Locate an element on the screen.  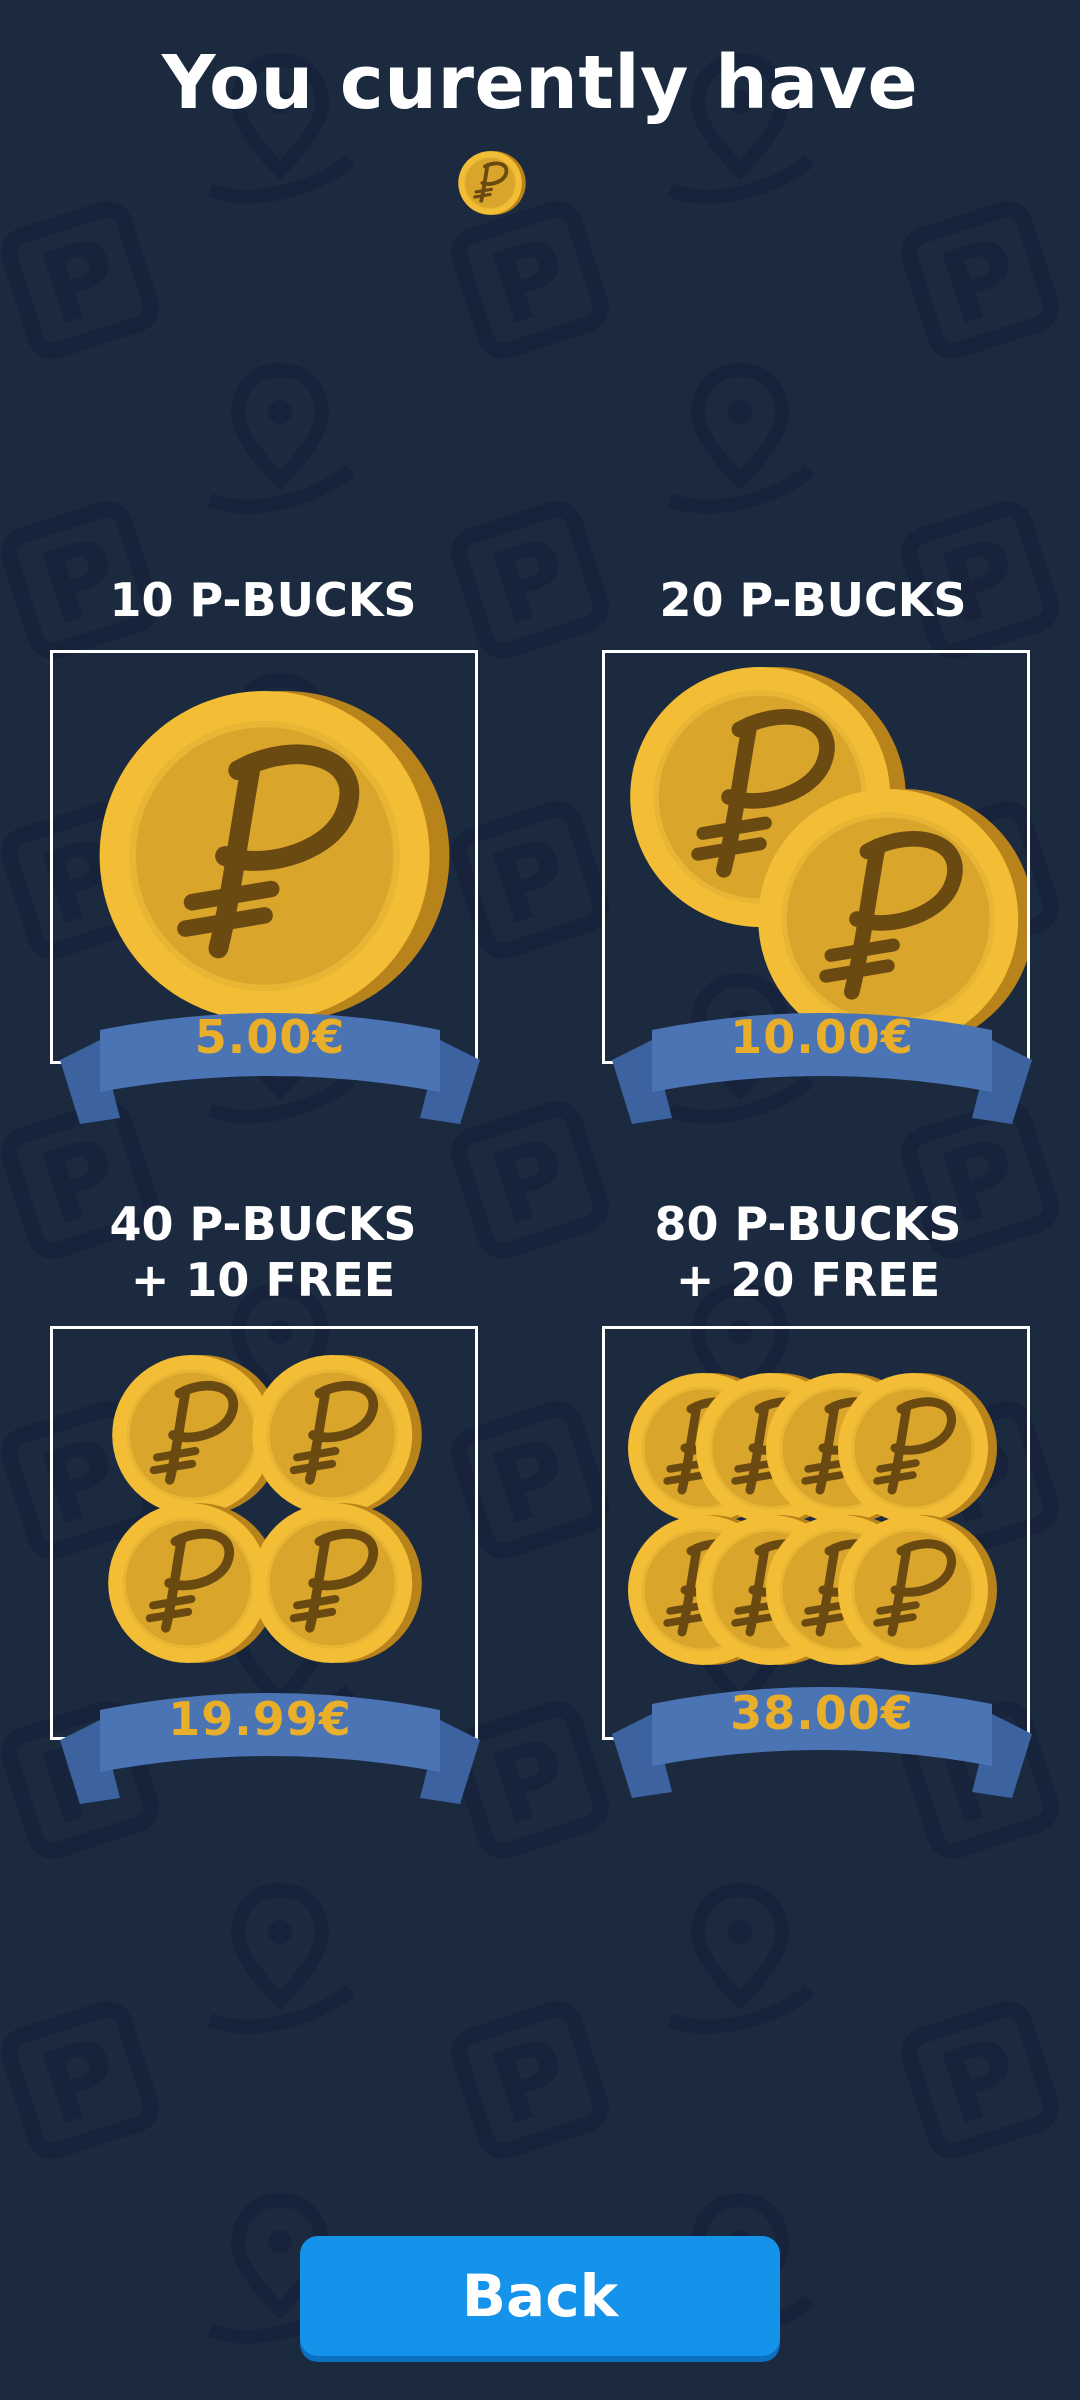
offer-title-line: 20 P-BUCKS is located at coordinates (813, 600).